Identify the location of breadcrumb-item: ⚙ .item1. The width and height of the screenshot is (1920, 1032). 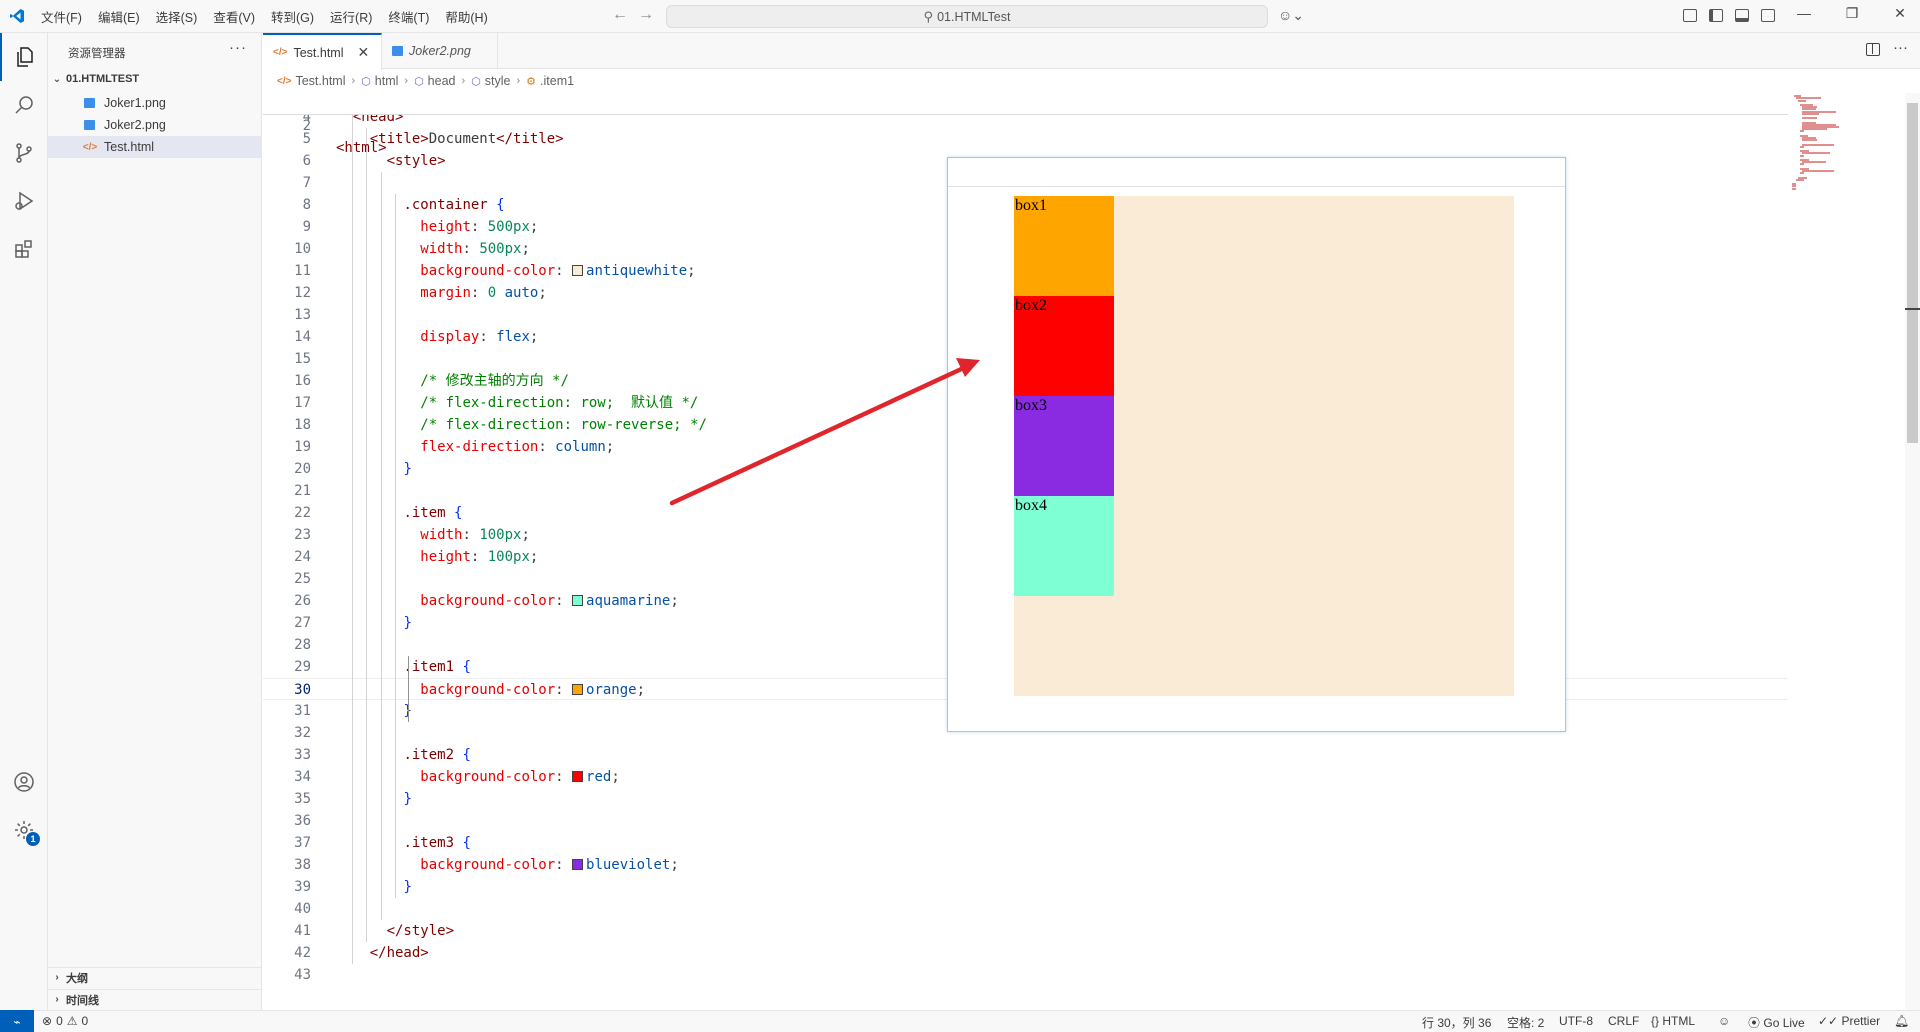
(550, 81).